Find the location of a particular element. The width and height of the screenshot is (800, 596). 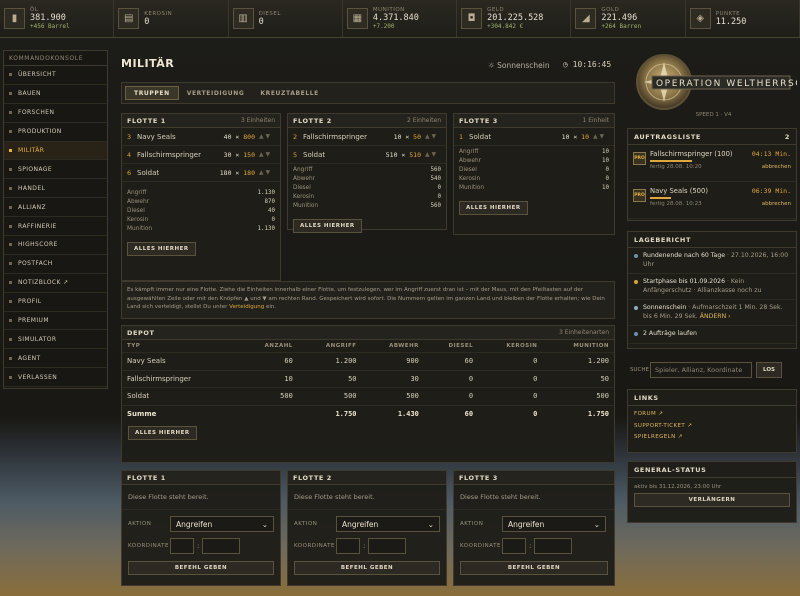

search-input: Spieler, Allianz, Koordinate is located at coordinates (701, 370).